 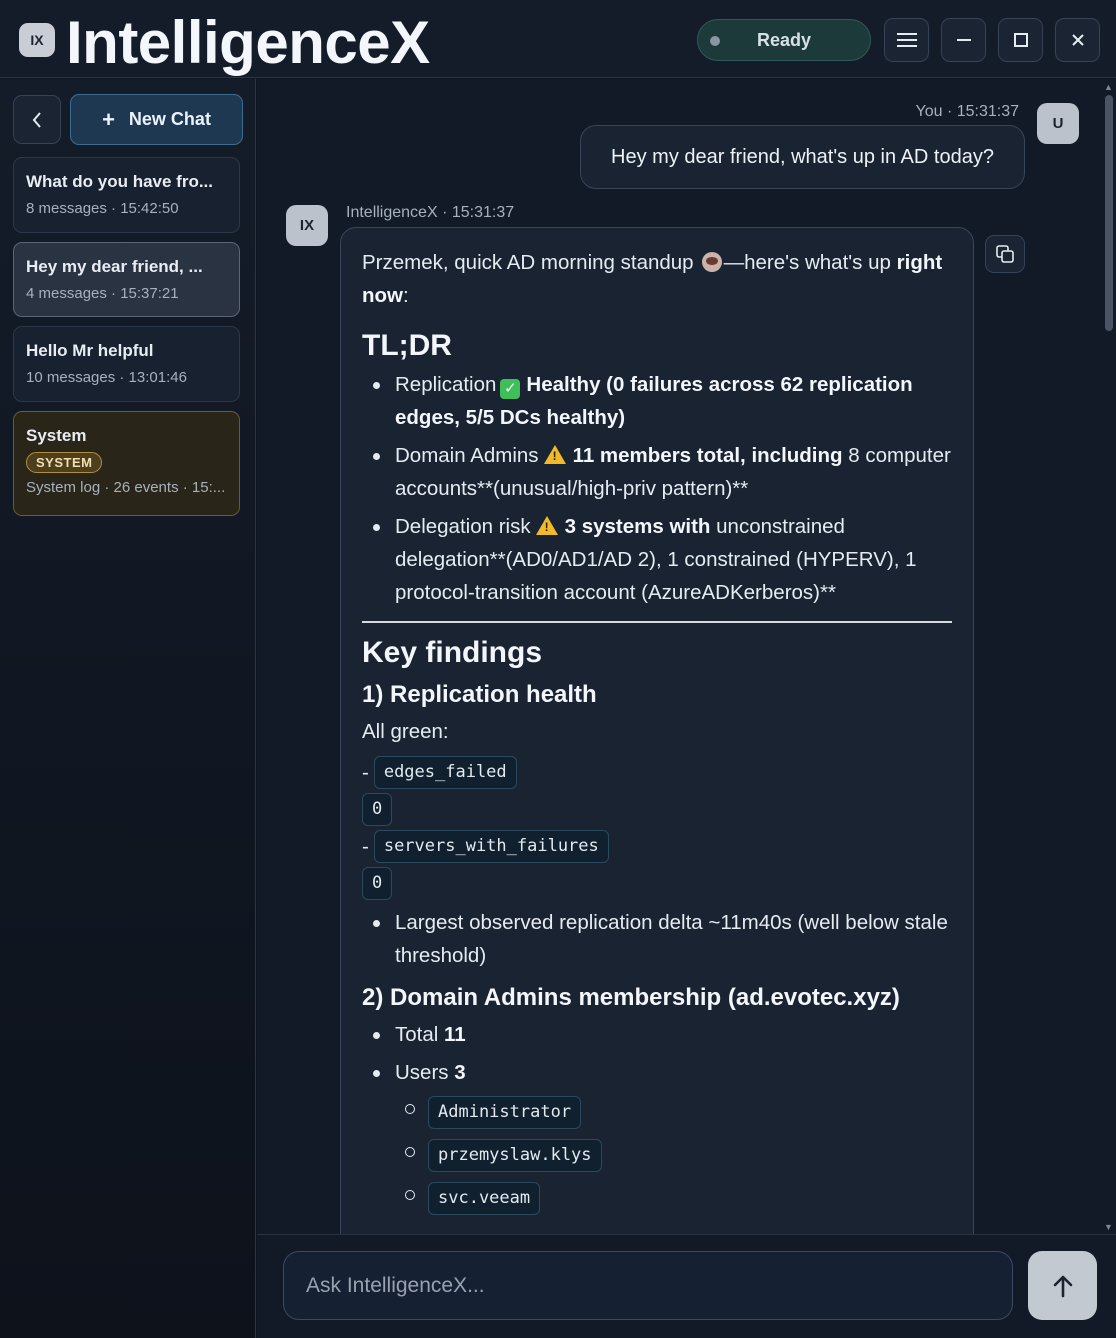 What do you see at coordinates (446, 384) in the screenshot?
I see `tldr-label: Replication` at bounding box center [446, 384].